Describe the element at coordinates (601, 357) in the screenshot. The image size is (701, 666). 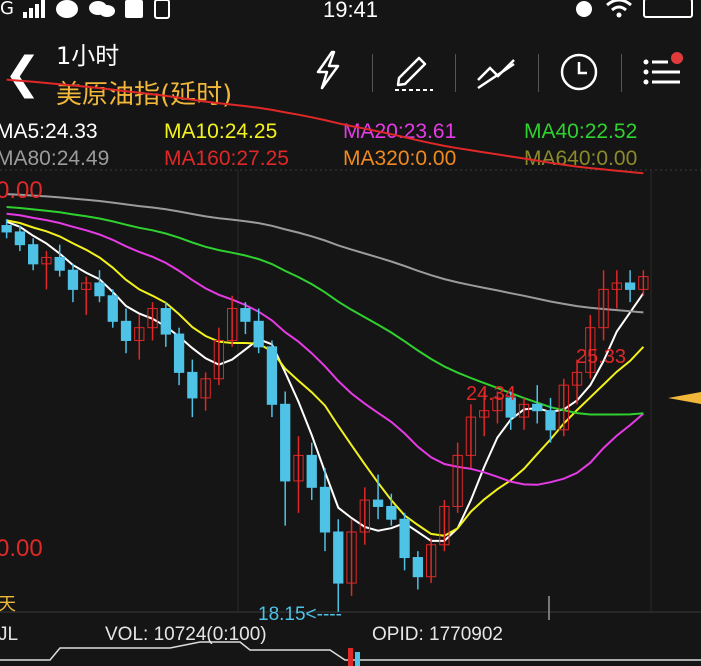
I see `high-annotation: 25.33` at that location.